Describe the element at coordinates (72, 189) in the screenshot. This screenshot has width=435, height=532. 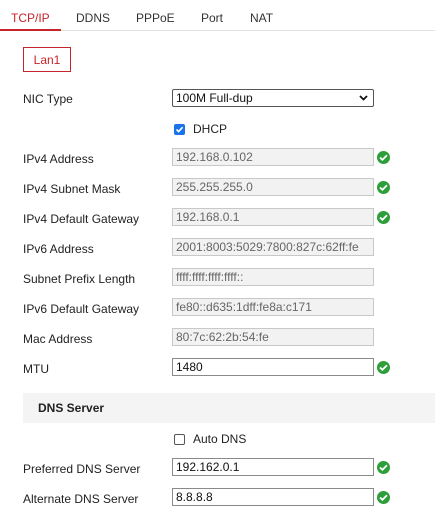
I see `ipv4-subnet-mask-label: IPv4 Subnet Mask` at that location.